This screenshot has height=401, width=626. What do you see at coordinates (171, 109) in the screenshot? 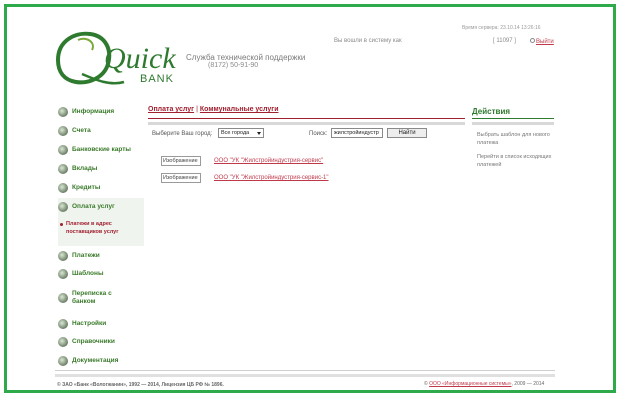
I see `tab-payment-services: Оплата услуг` at bounding box center [171, 109].